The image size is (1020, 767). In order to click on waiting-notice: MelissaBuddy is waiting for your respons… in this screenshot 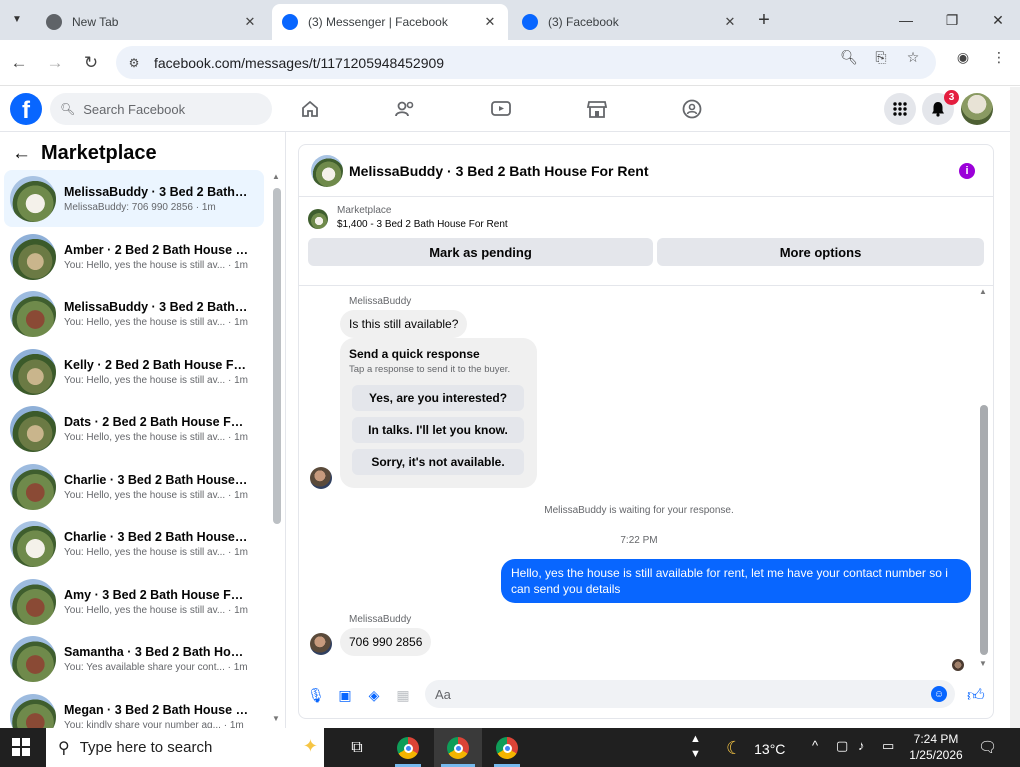, I will do `click(639, 510)`.